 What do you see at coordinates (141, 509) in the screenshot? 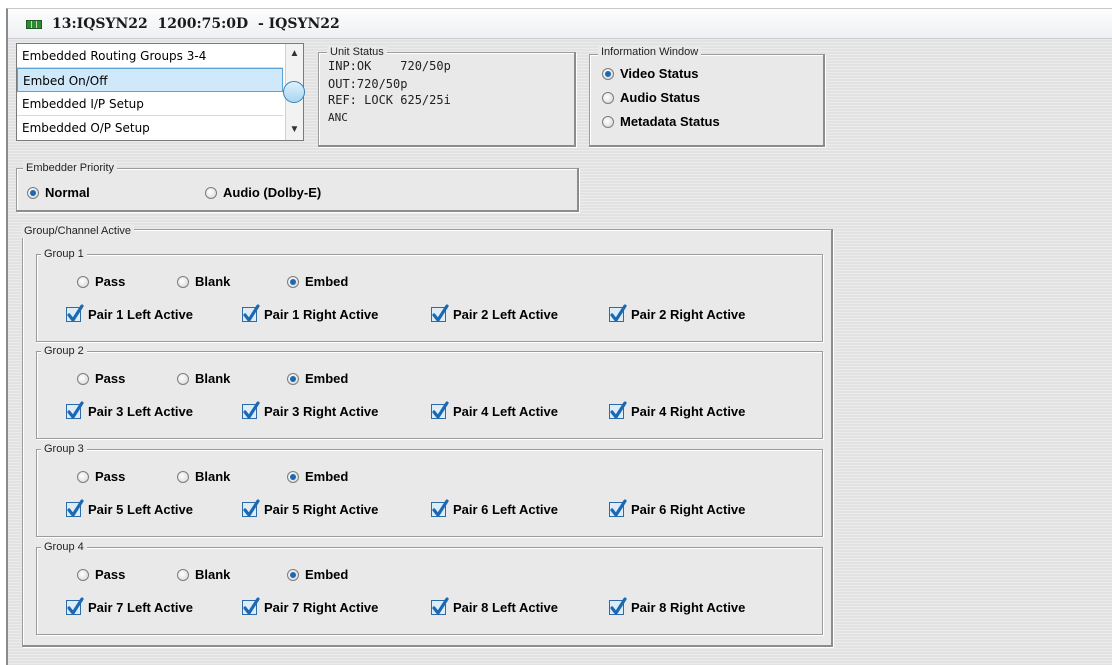
I see `checkbox-label: Pair 5 Left Active` at bounding box center [141, 509].